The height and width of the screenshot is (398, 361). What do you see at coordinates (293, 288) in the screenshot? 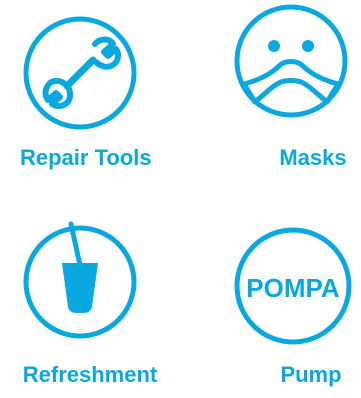
I see `pump-icon-text: POMPA` at bounding box center [293, 288].